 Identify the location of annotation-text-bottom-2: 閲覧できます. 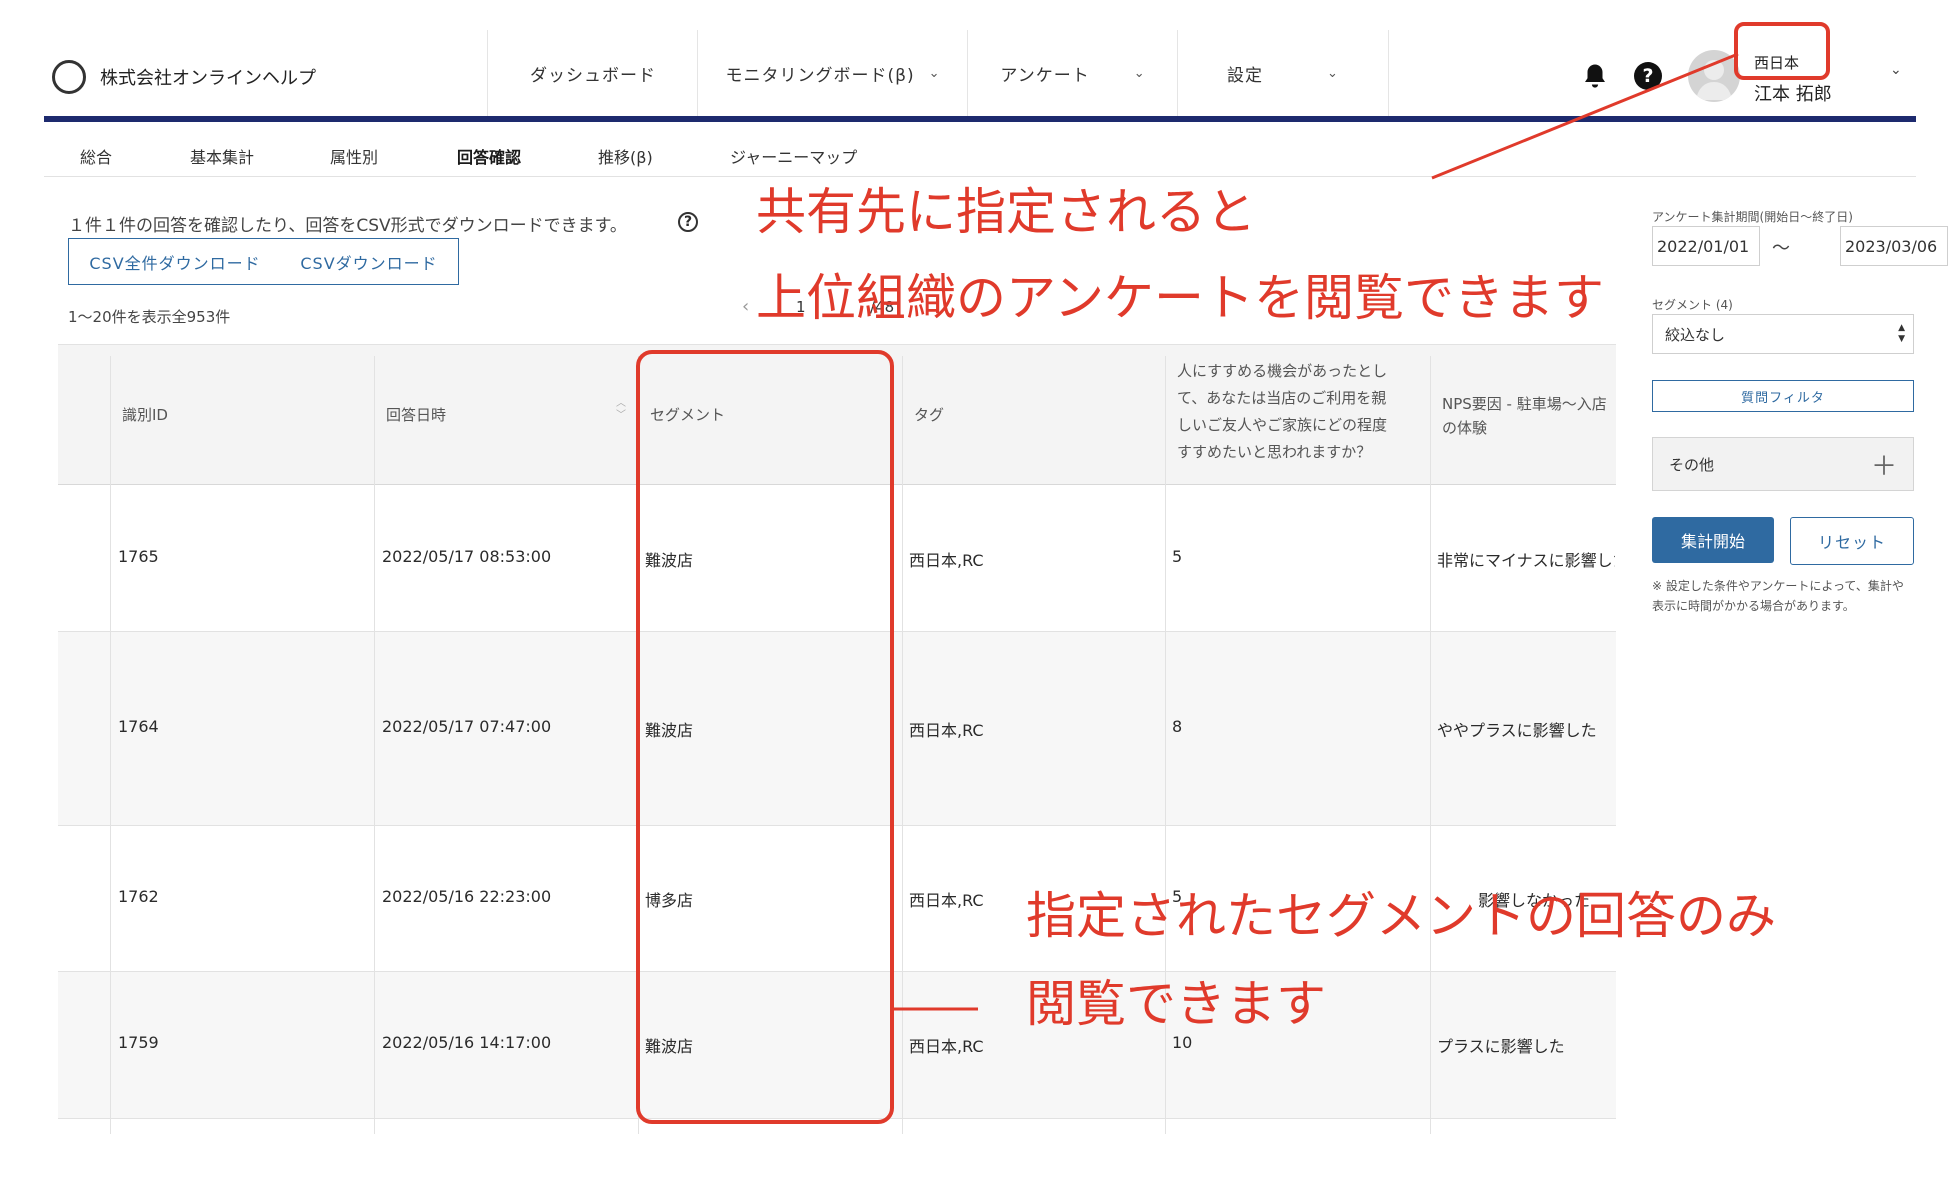
(1176, 1004).